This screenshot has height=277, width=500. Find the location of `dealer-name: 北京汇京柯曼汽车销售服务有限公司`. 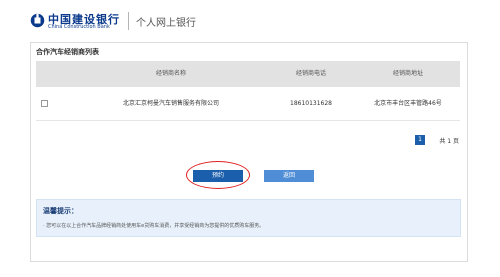

dealer-name: 北京汇京柯曼汽车销售服务有限公司 is located at coordinates (170, 103).